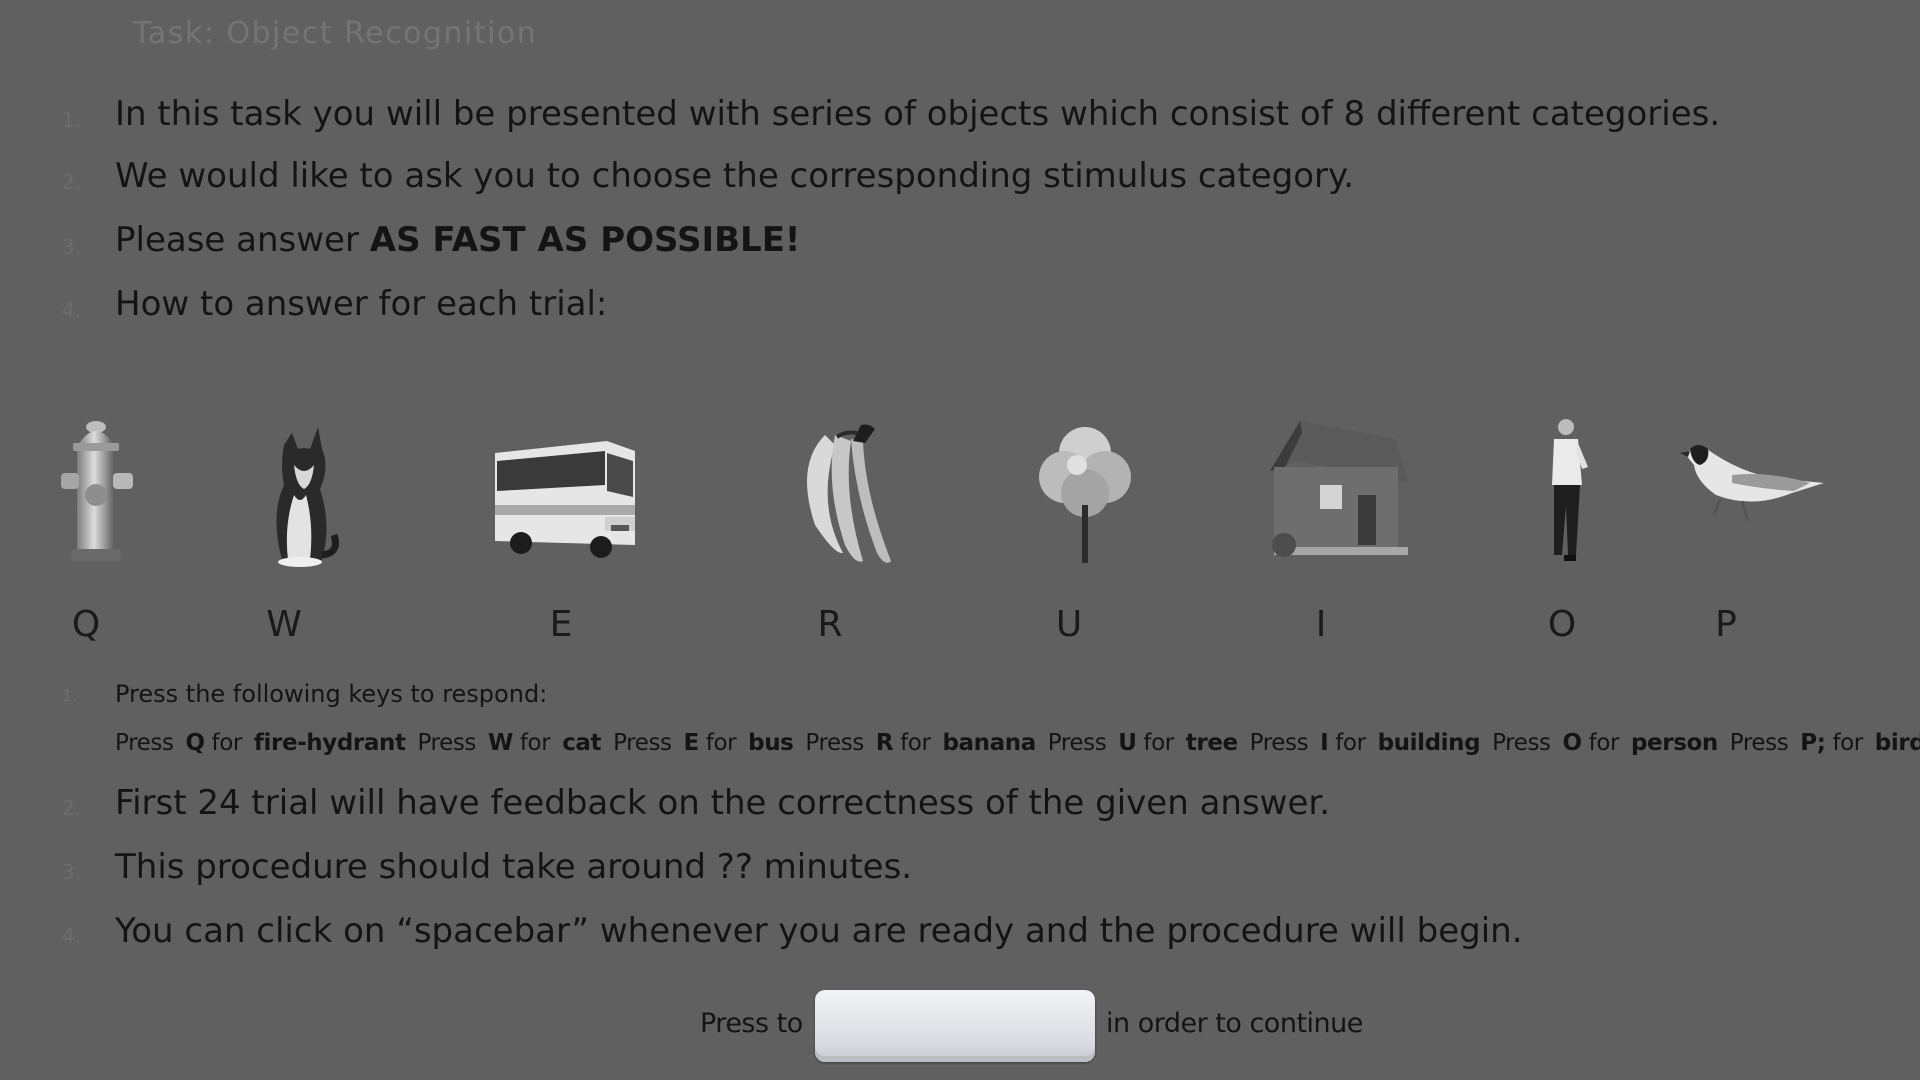 The width and height of the screenshot is (1920, 1080). I want to click on respond-instruction: Press the following keys to respond:, so click(331, 694).